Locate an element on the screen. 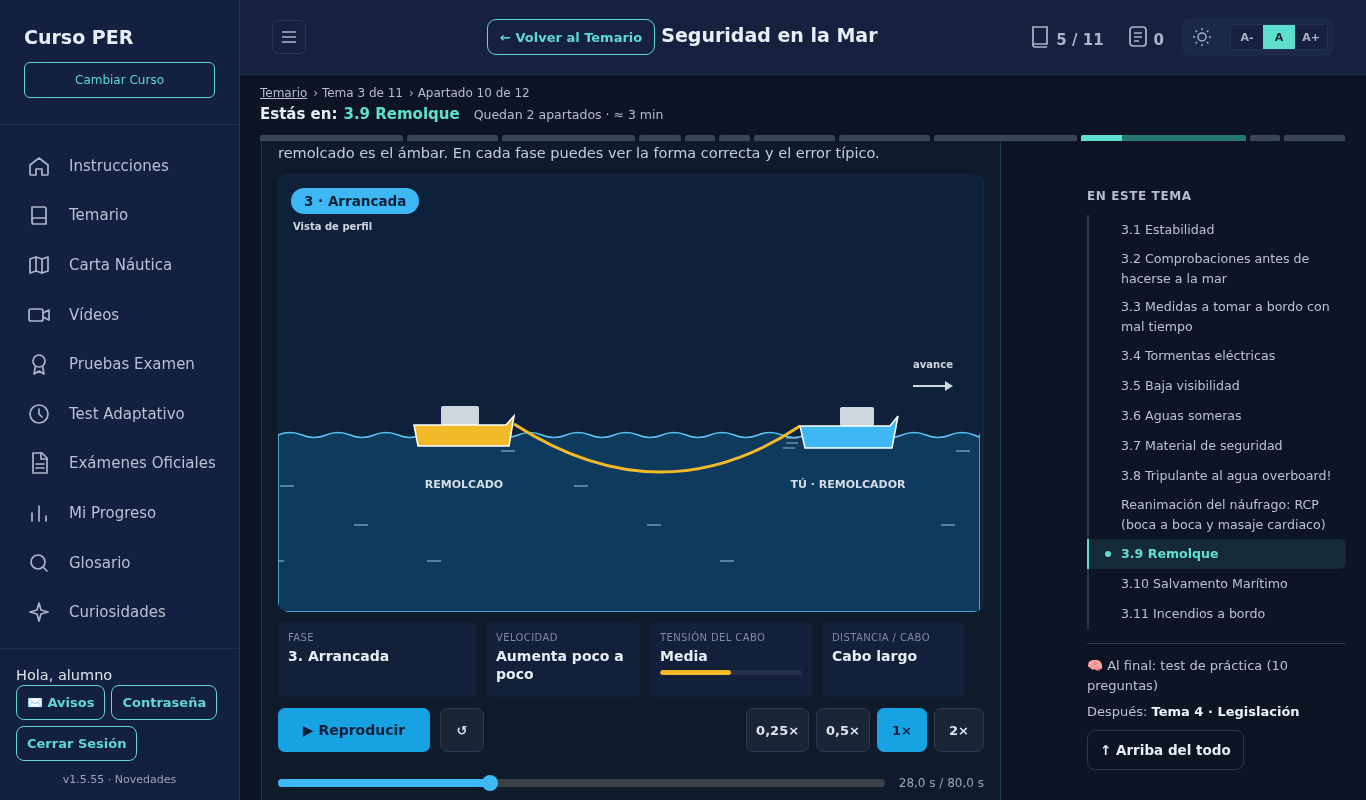  nav-item: Exámenes Oficiales is located at coordinates (119, 463).